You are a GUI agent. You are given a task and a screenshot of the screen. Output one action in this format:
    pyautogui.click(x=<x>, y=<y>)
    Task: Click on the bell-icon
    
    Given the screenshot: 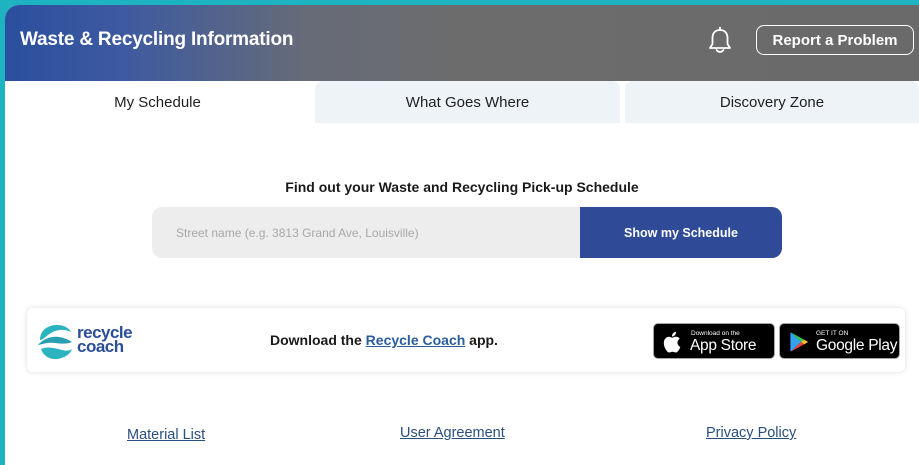 What is the action you would take?
    pyautogui.click(x=720, y=41)
    